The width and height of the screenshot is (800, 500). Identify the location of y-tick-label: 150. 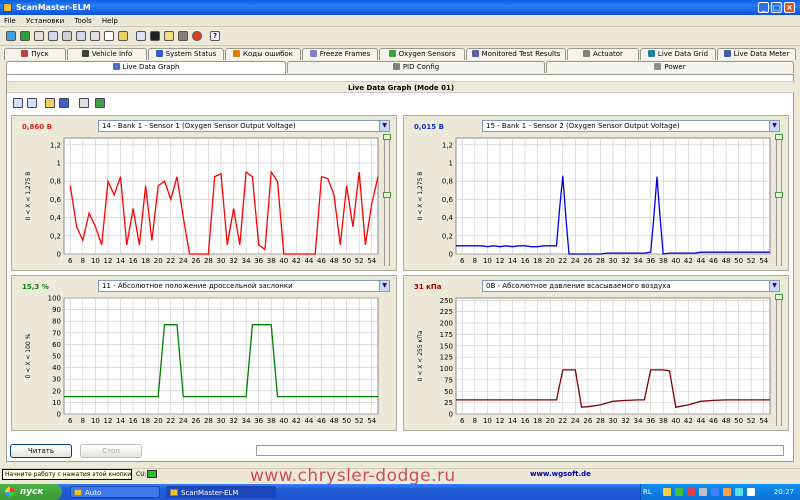
(446, 346).